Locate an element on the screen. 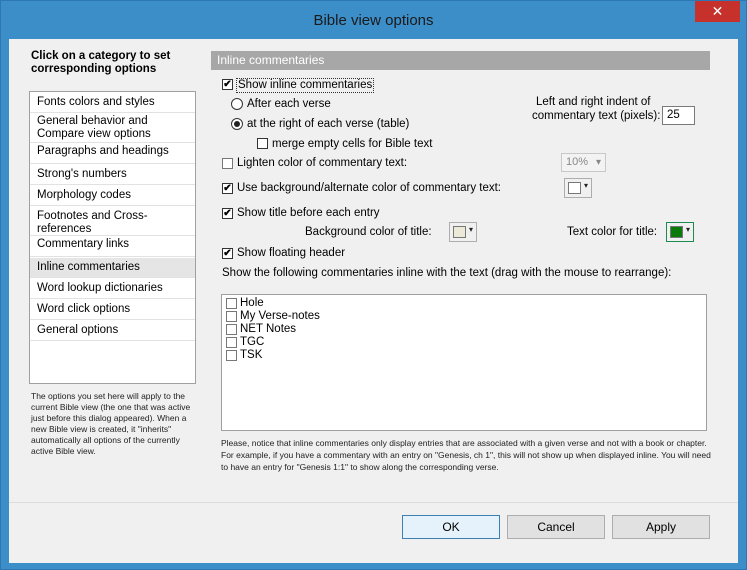 Image resolution: width=747 pixels, height=570 pixels. category-word-lookup: Word lookup dictionaries is located at coordinates (112, 289).